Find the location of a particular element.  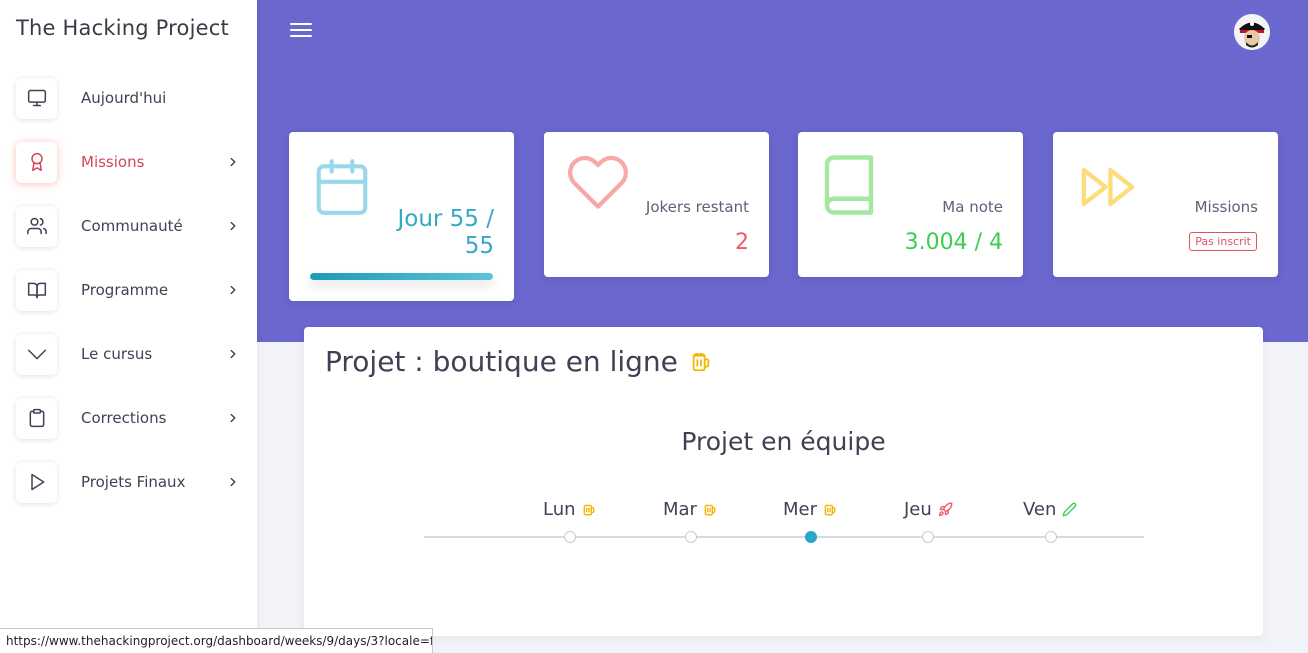

day-label: Mer is located at coordinates (800, 509).